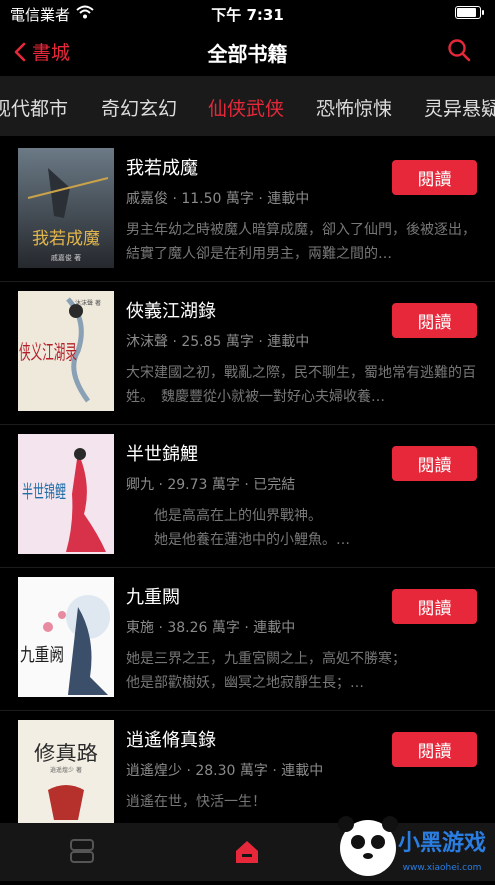 The height and width of the screenshot is (885, 495). I want to click on search-icon, so click(459, 50).